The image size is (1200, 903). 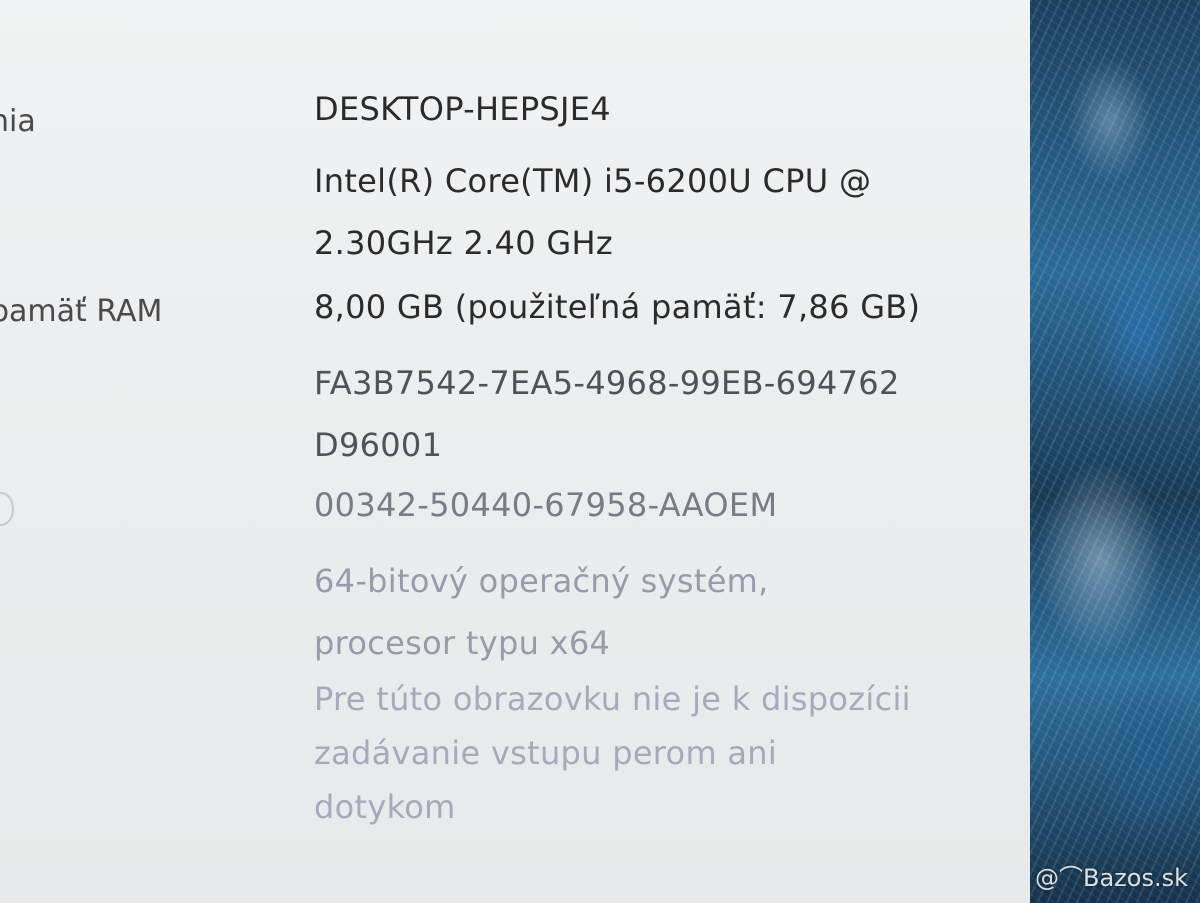 What do you see at coordinates (1115, 451) in the screenshot?
I see `desktop-wallpaper` at bounding box center [1115, 451].